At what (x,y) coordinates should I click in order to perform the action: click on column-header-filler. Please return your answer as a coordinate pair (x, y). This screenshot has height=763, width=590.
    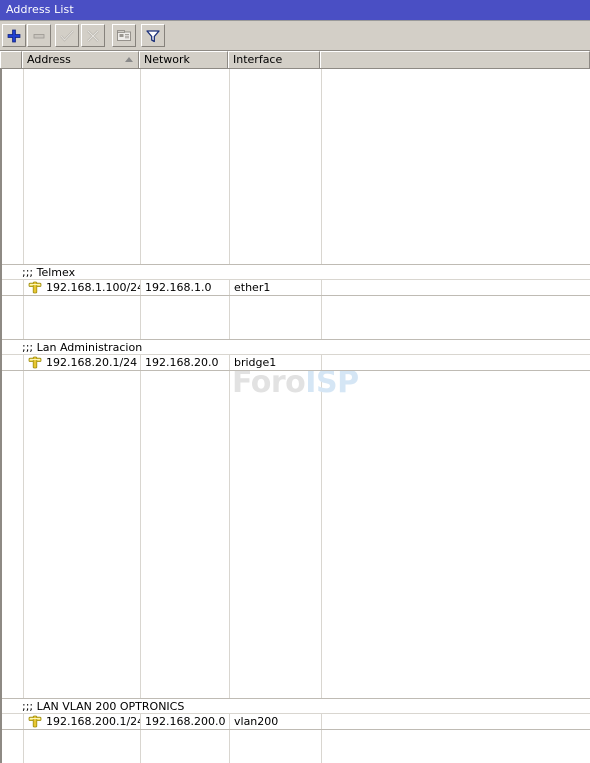
    Looking at the image, I should click on (455, 59).